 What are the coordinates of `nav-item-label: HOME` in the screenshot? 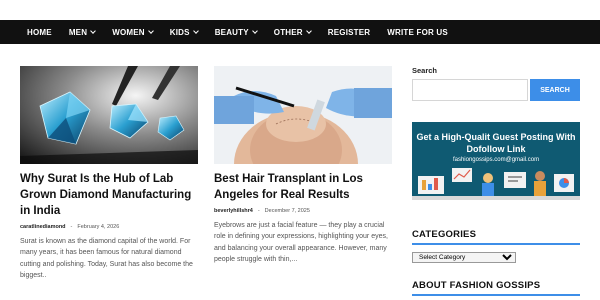 It's located at (39, 32).